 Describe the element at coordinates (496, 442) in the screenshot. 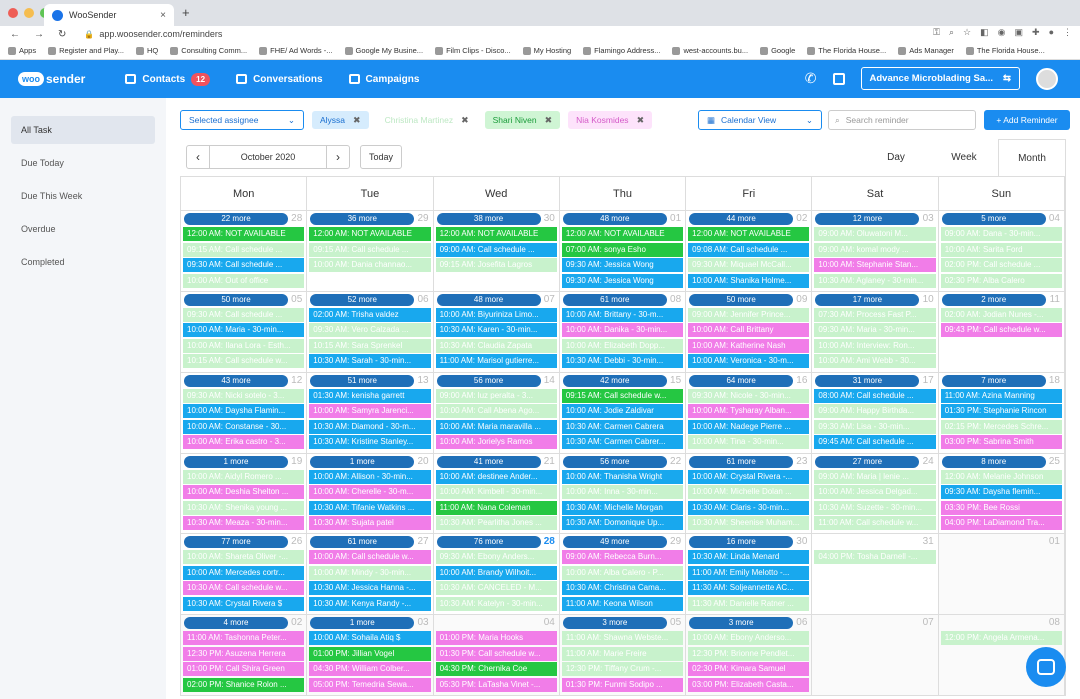

I see `calendar-event: 10:00 AM: Jorielys Ramos` at that location.